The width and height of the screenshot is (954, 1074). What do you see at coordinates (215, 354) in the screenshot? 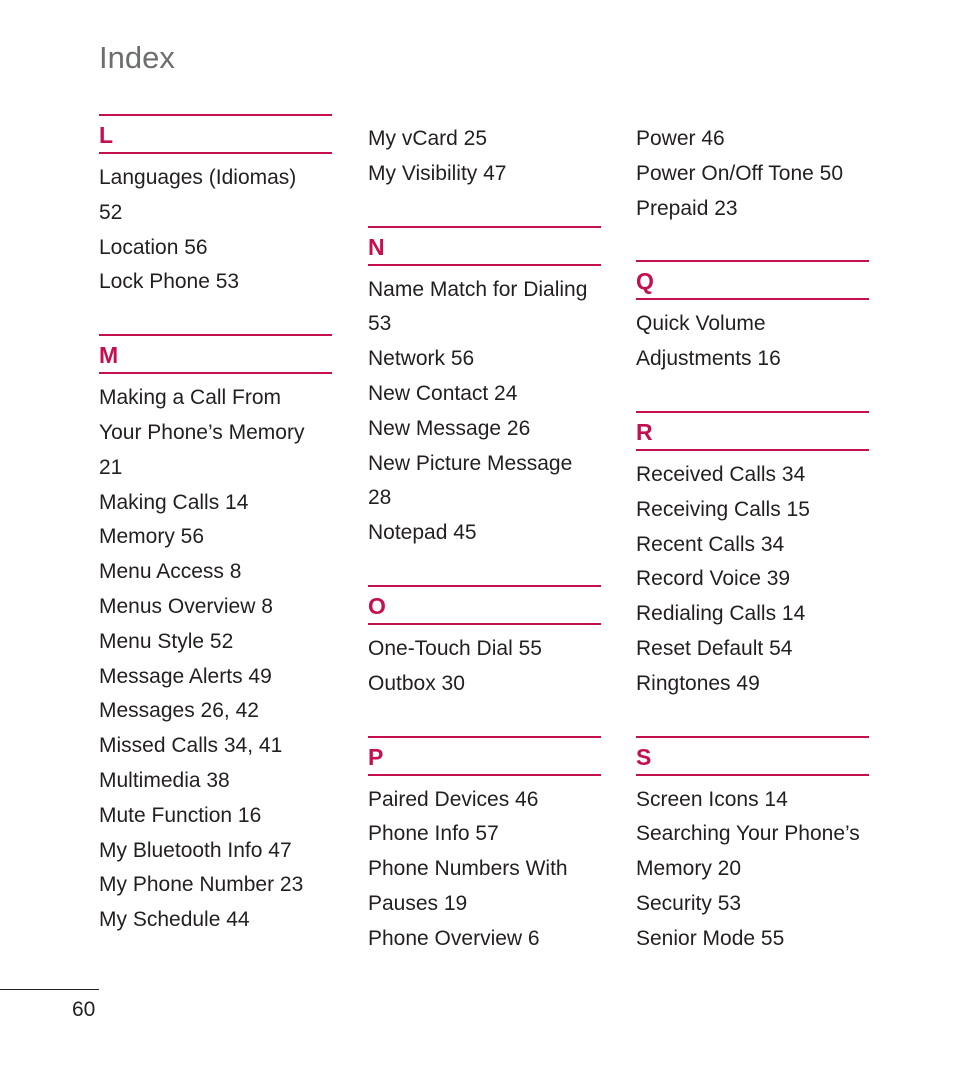
I see `letter-header: M` at bounding box center [215, 354].